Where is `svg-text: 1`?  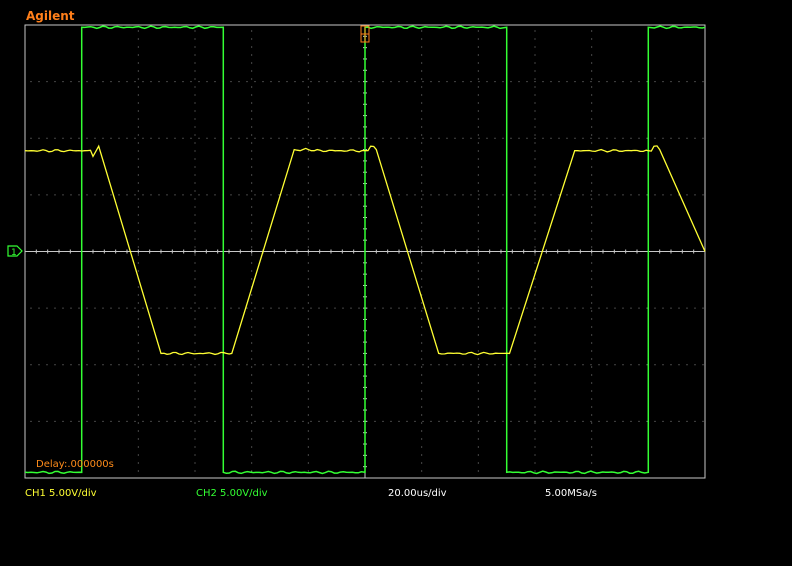
svg-text: 1 is located at coordinates (14, 253).